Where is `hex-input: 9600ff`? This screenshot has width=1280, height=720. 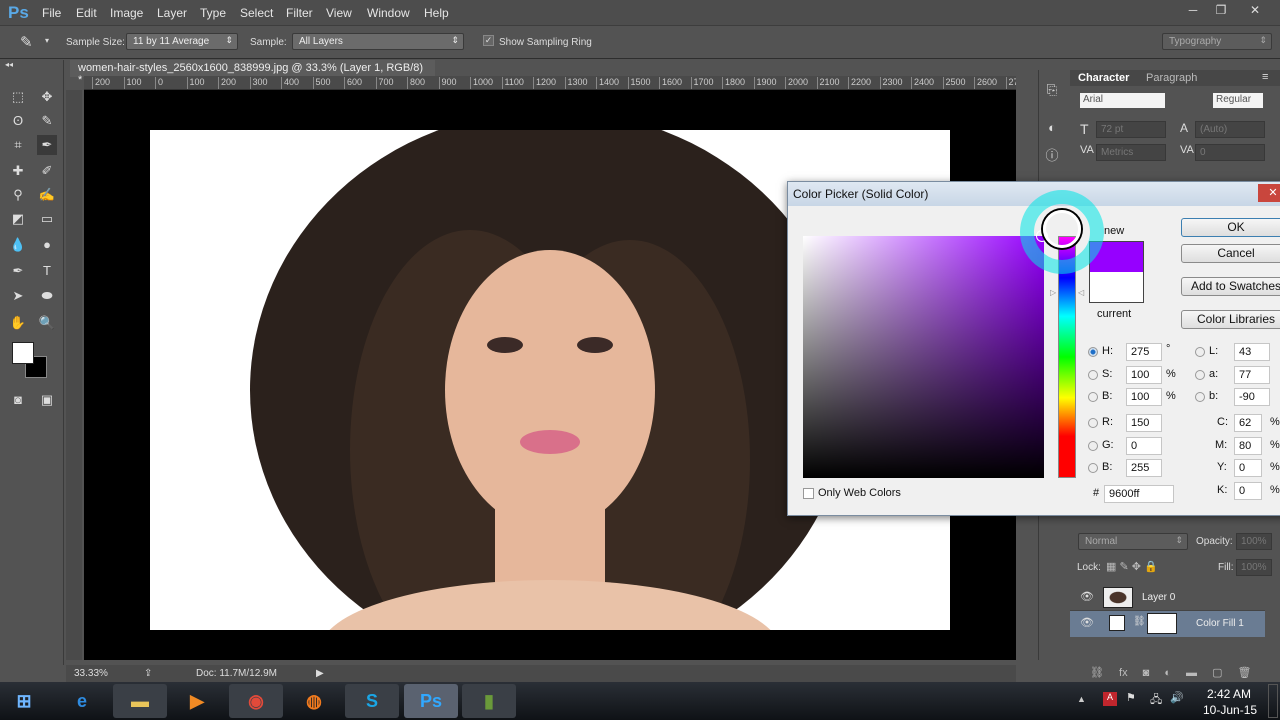
hex-input: 9600ff is located at coordinates (1139, 494).